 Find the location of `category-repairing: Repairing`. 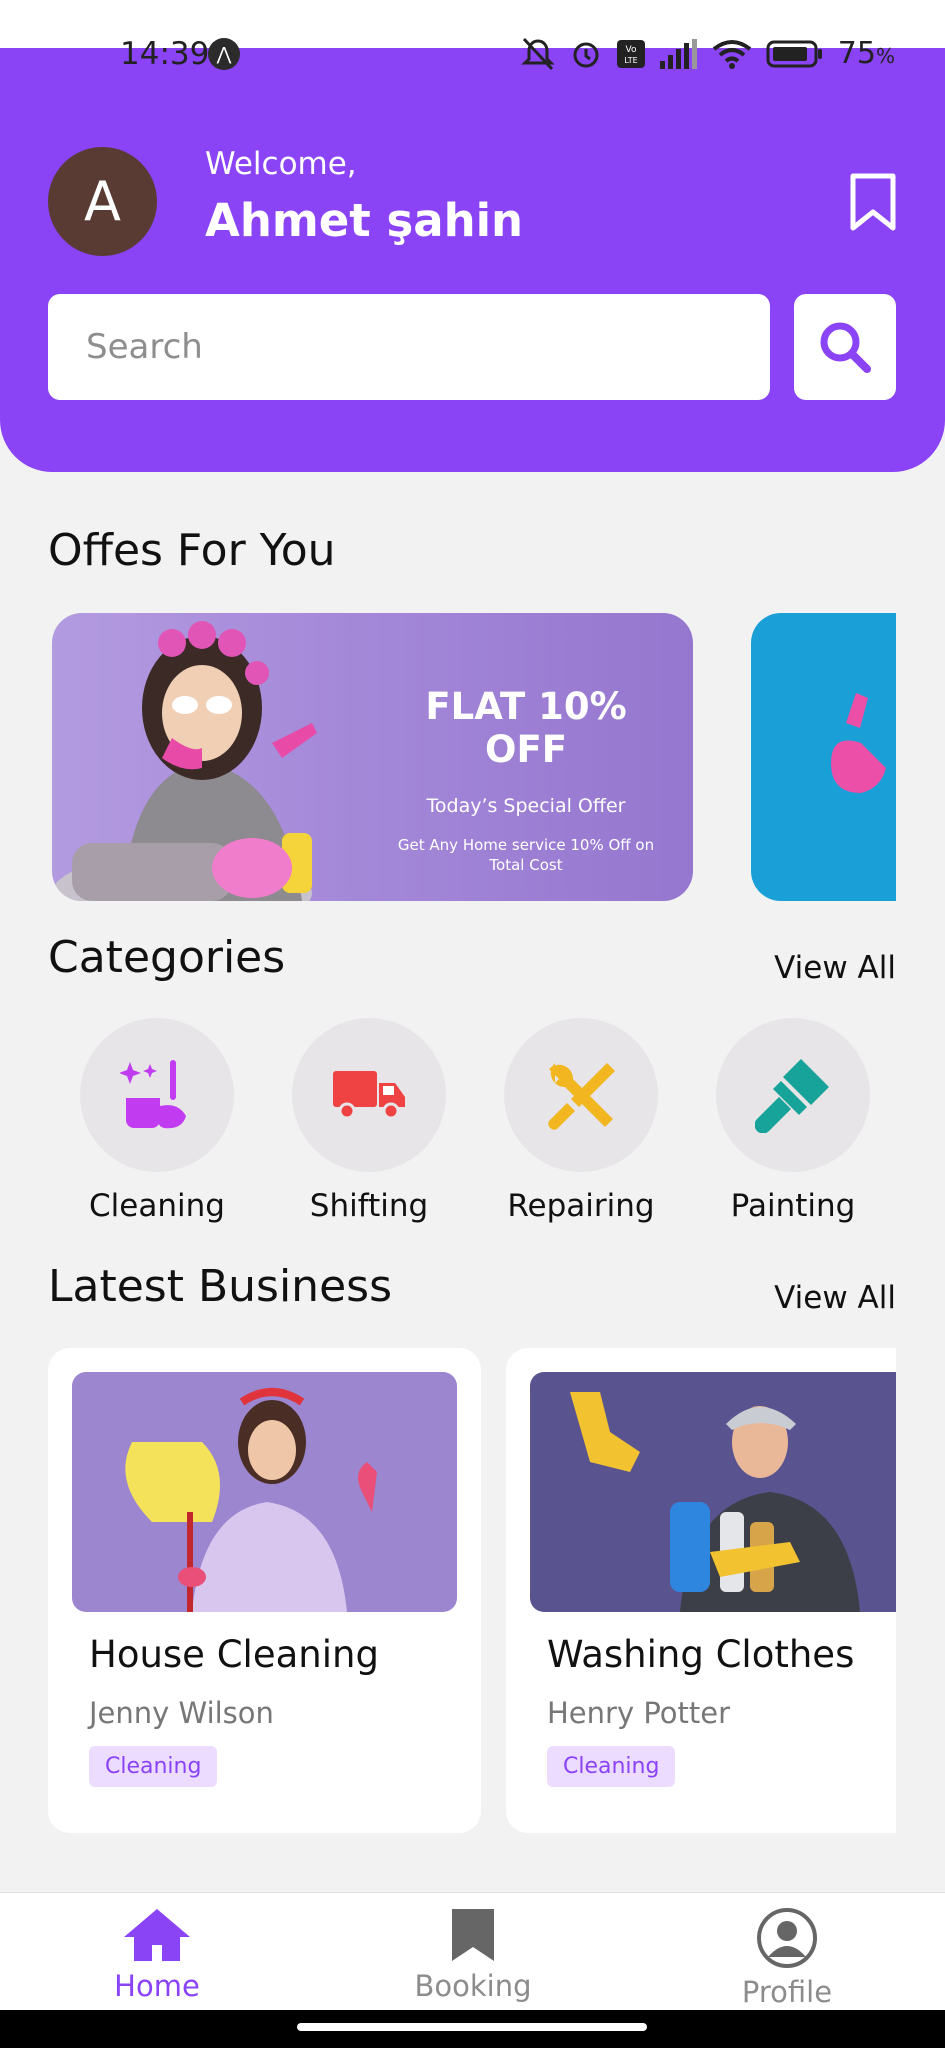

category-repairing: Repairing is located at coordinates (581, 1121).